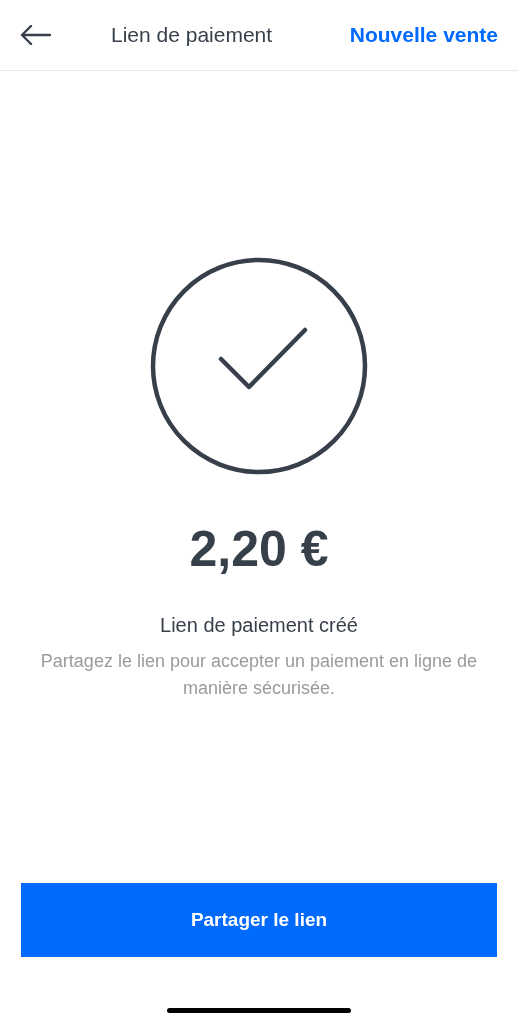 Image resolution: width=518 pixels, height=1024 pixels. What do you see at coordinates (259, 625) in the screenshot?
I see `success-heading: Lien de paiement créé` at bounding box center [259, 625].